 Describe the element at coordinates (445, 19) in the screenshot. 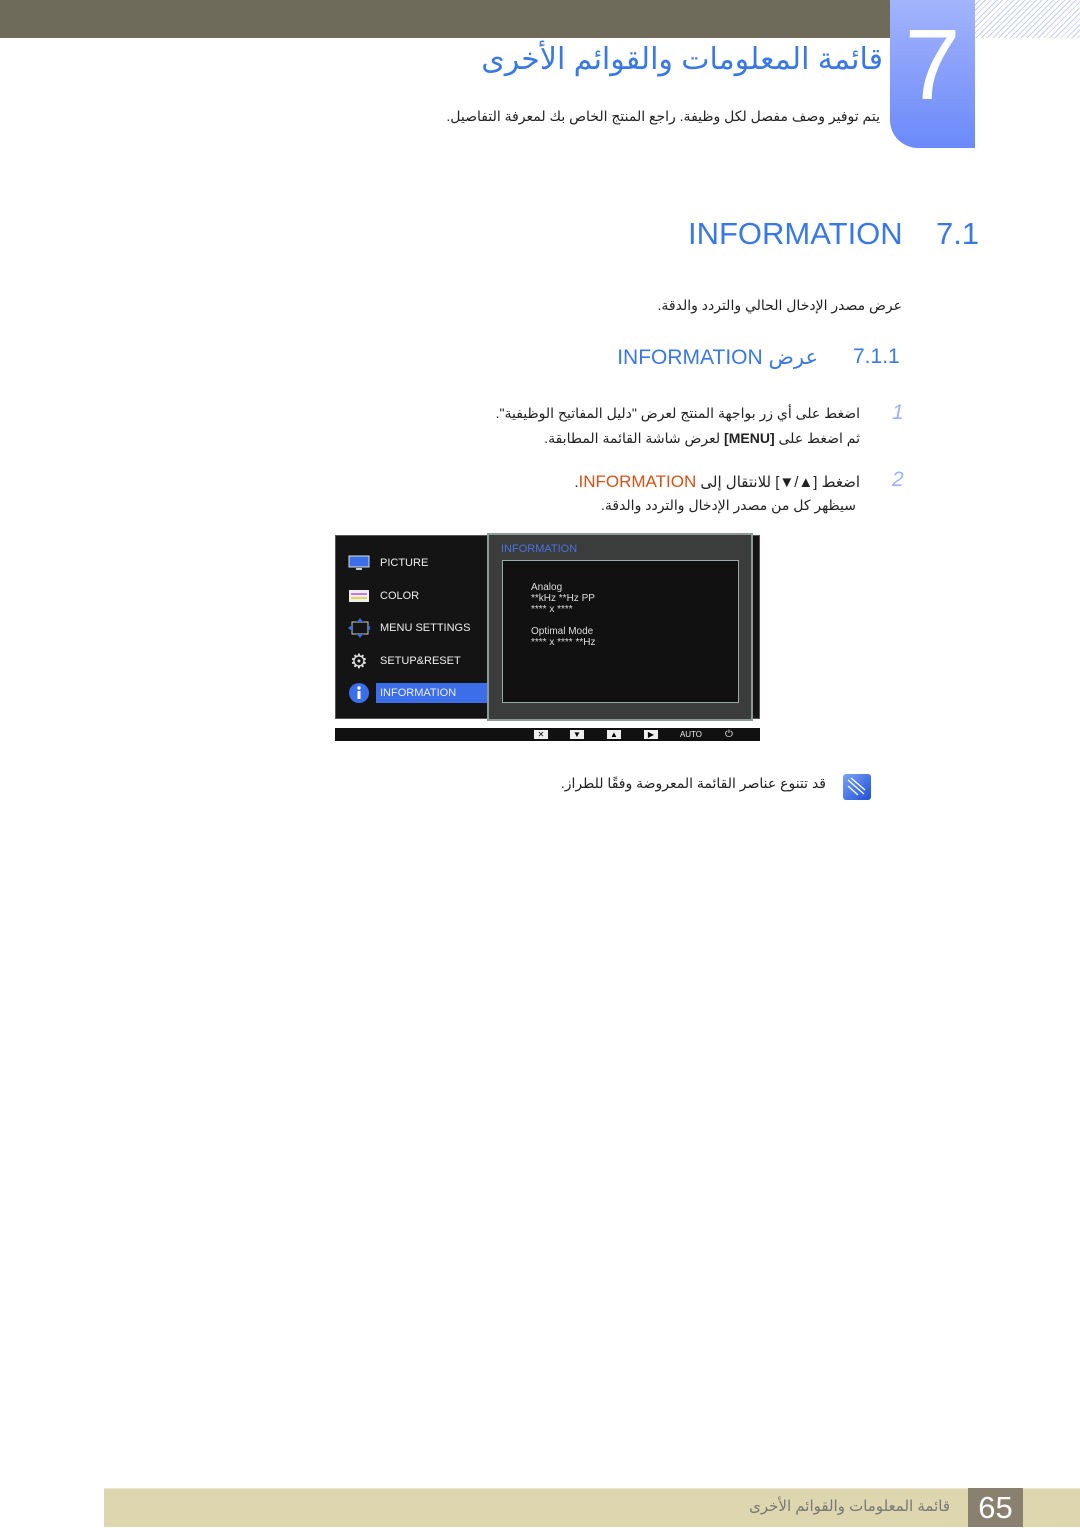

I see `top-bar` at that location.